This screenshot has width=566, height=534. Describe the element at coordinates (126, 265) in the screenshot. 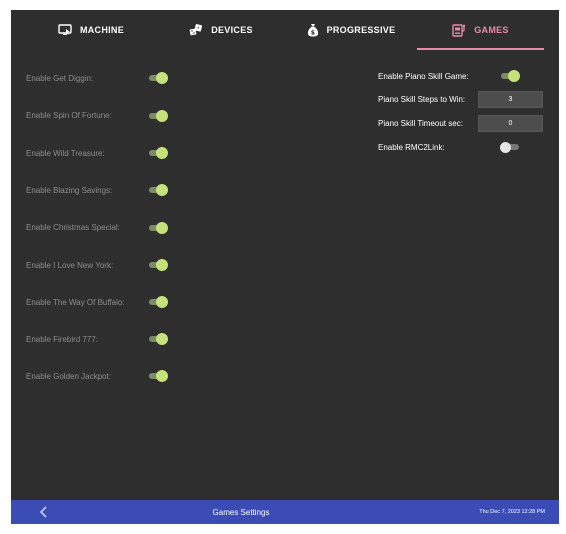

I see `game-row: Enable I Love New York:` at that location.